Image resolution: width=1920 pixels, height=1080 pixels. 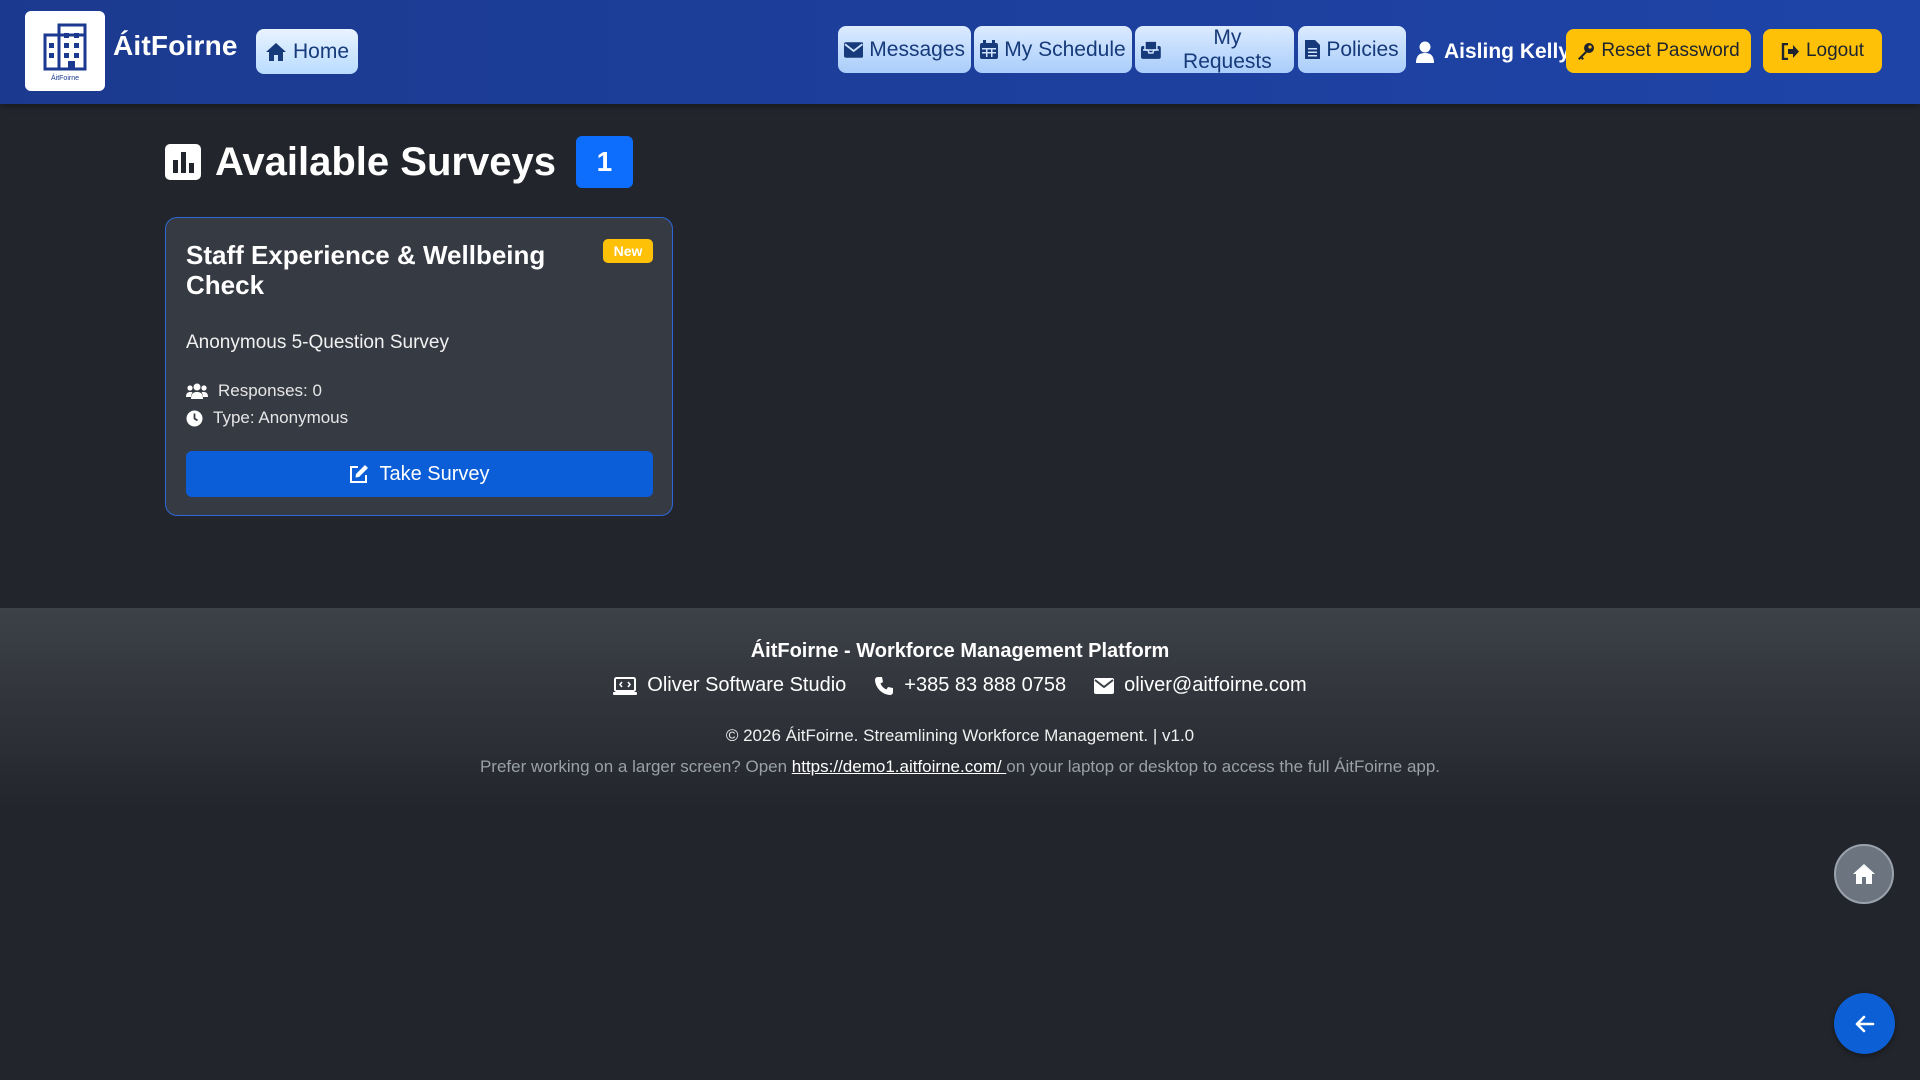 I want to click on page-header: Available Surveys 1, so click(x=399, y=162).